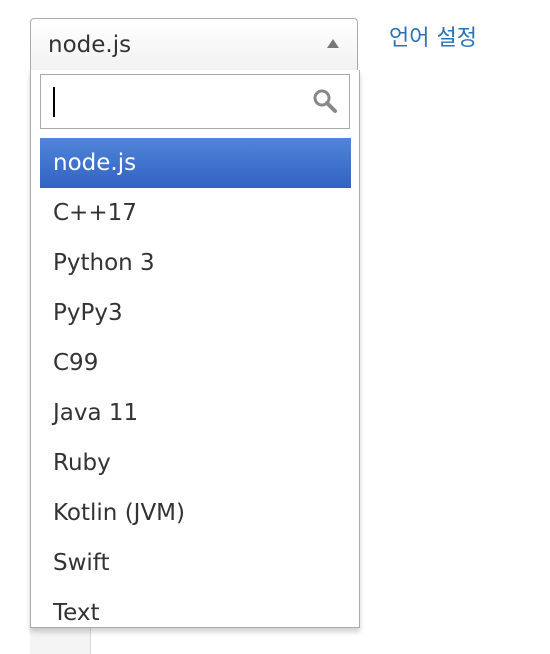 The height and width of the screenshot is (654, 550). What do you see at coordinates (195, 513) in the screenshot?
I see `language-option: Kotlin (JVM)` at bounding box center [195, 513].